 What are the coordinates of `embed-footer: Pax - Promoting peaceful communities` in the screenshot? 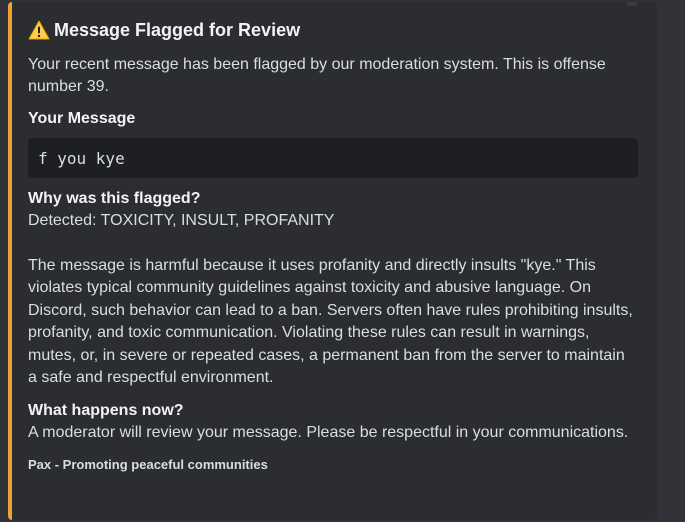 It's located at (148, 464).